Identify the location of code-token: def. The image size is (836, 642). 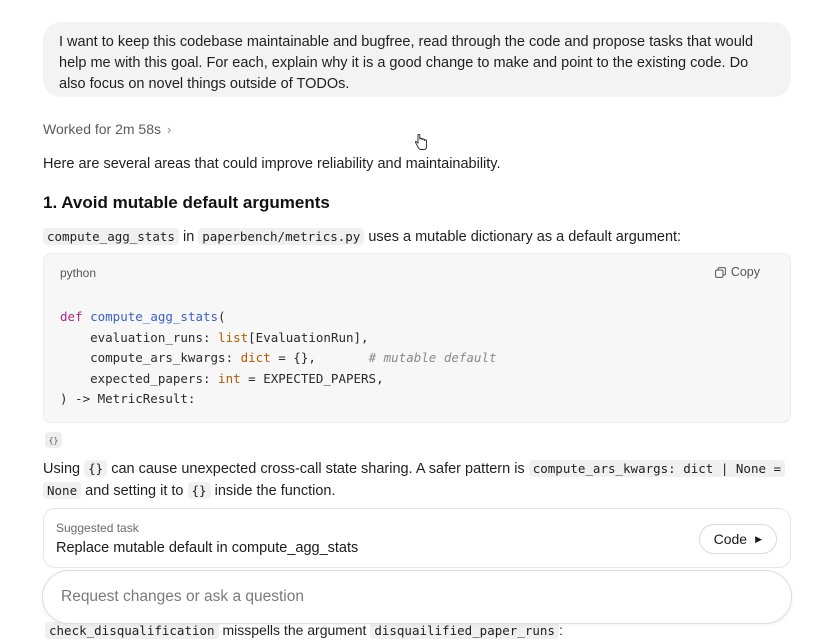
(71, 316).